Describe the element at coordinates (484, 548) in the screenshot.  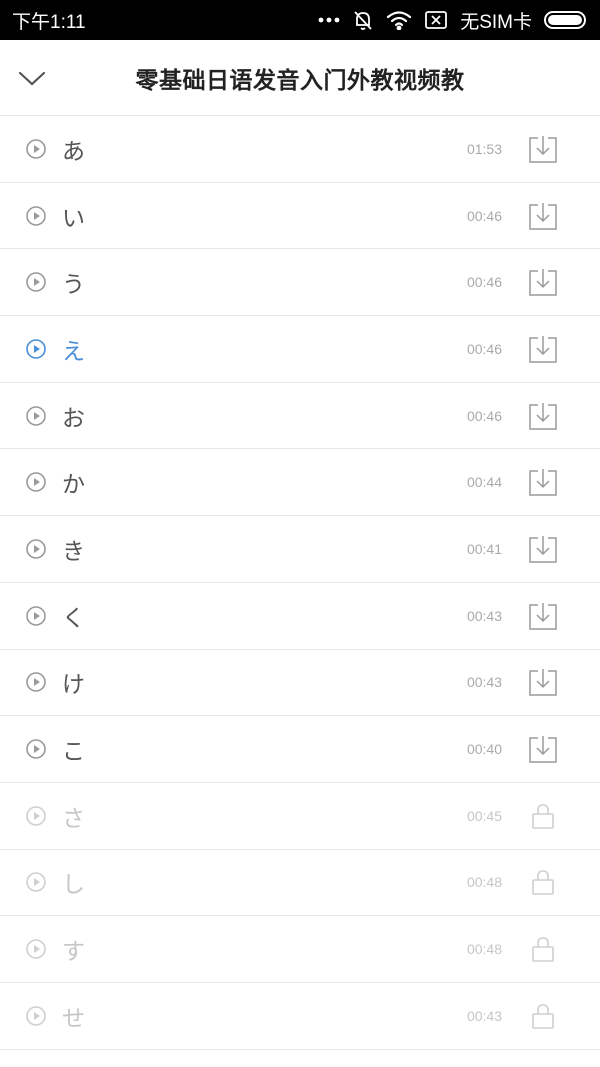
I see `lesson-duration: 00:41` at that location.